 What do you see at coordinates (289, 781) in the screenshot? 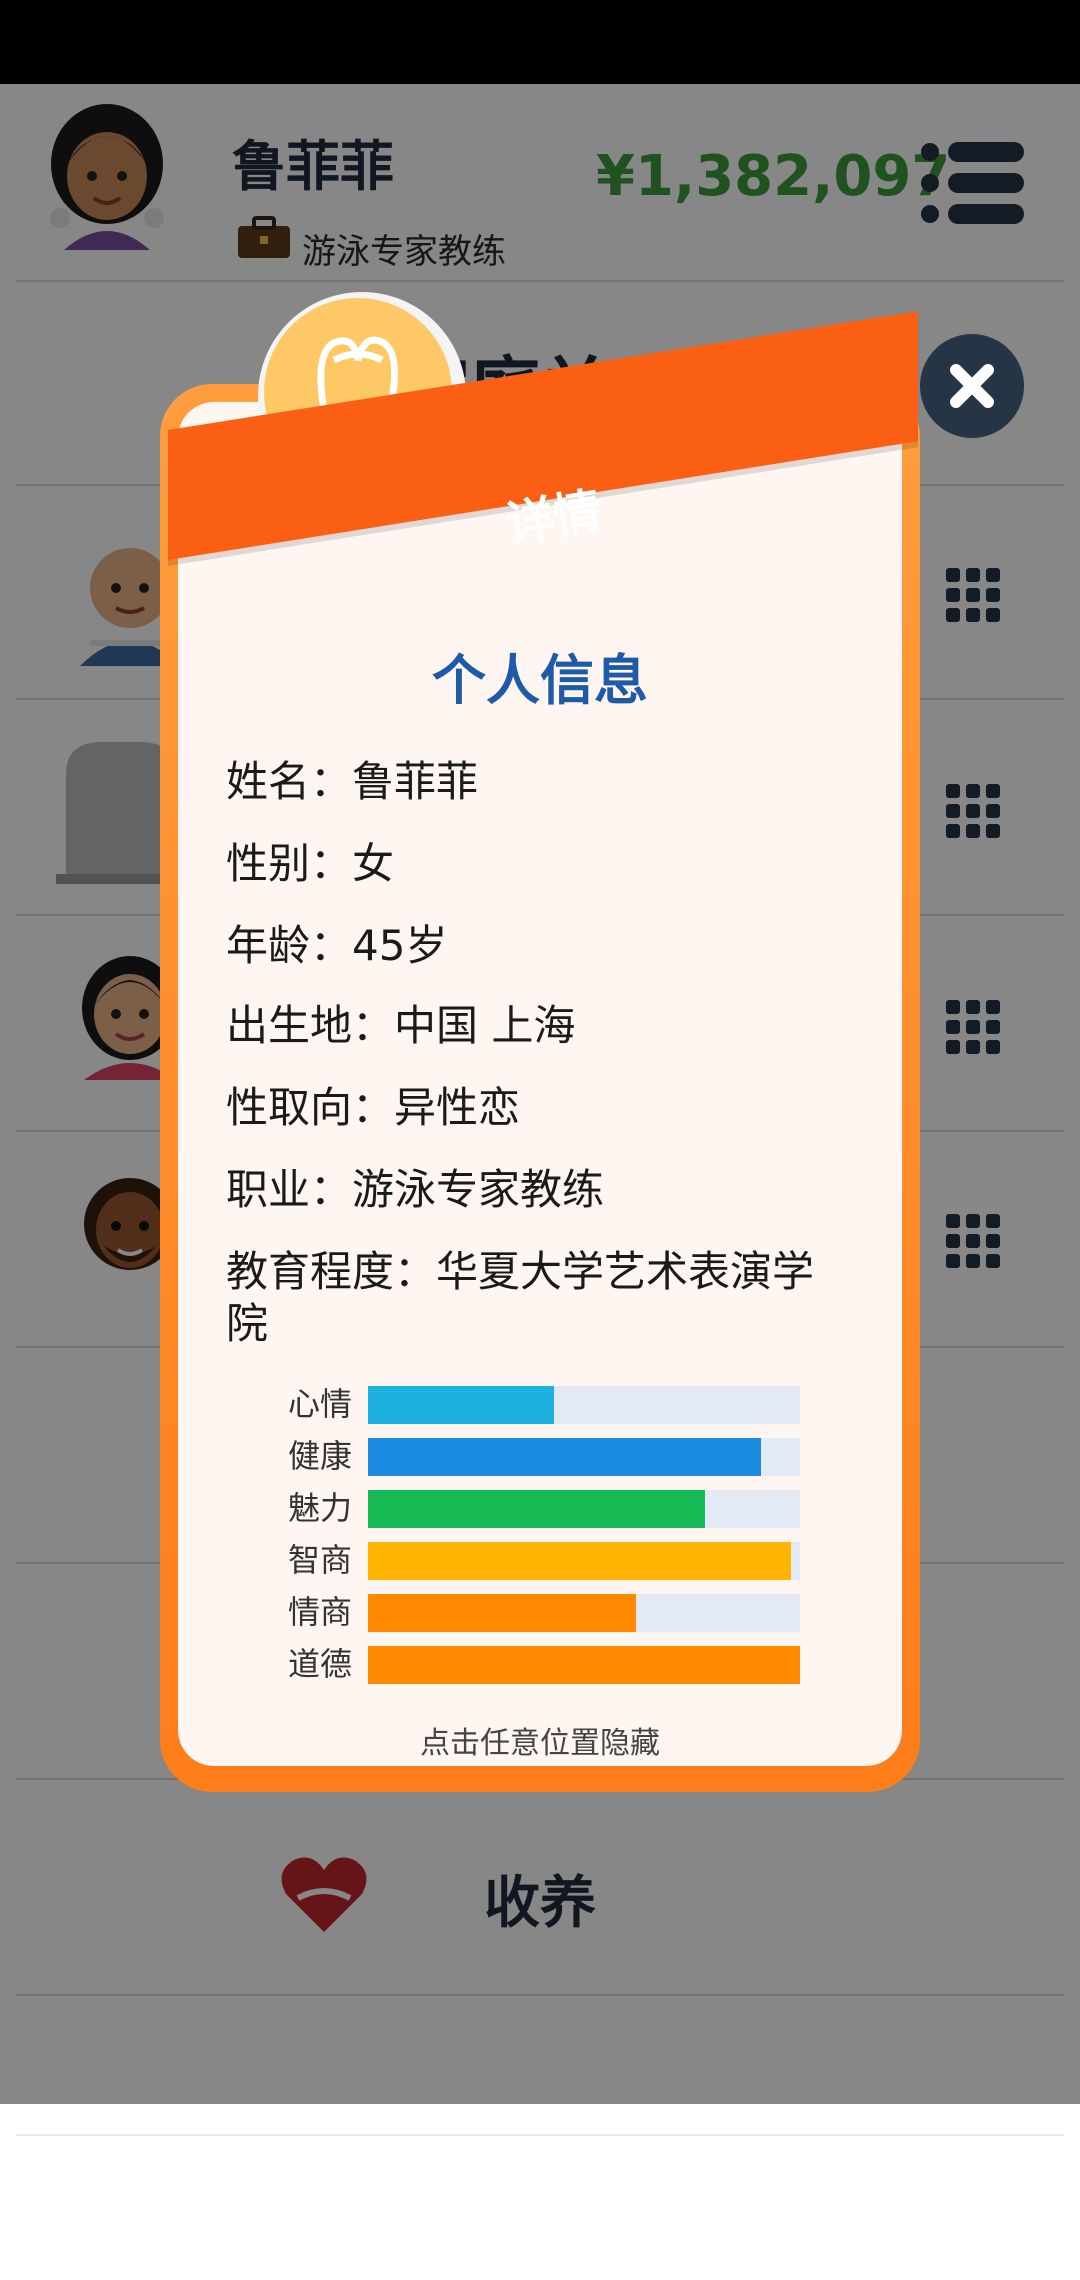
I see `info-label: 姓名：` at bounding box center [289, 781].